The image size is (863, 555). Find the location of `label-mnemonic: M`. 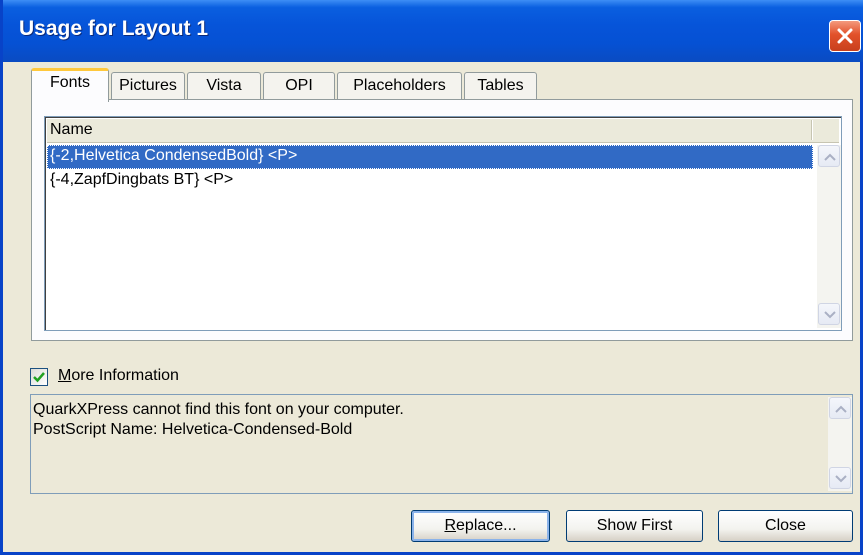

label-mnemonic: M is located at coordinates (65, 375).